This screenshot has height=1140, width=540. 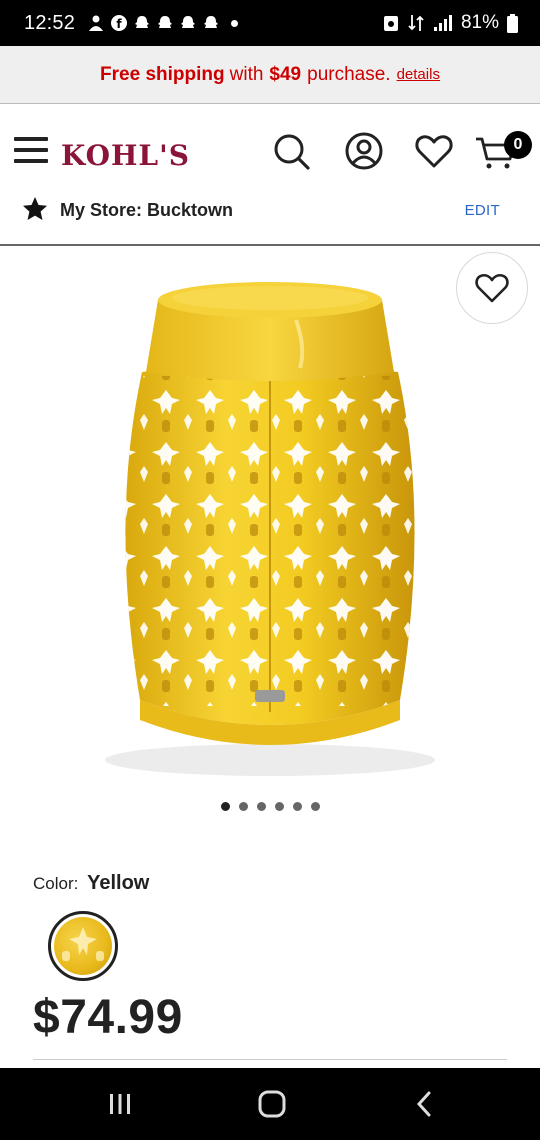 I want to click on account-icon, so click(x=364, y=151).